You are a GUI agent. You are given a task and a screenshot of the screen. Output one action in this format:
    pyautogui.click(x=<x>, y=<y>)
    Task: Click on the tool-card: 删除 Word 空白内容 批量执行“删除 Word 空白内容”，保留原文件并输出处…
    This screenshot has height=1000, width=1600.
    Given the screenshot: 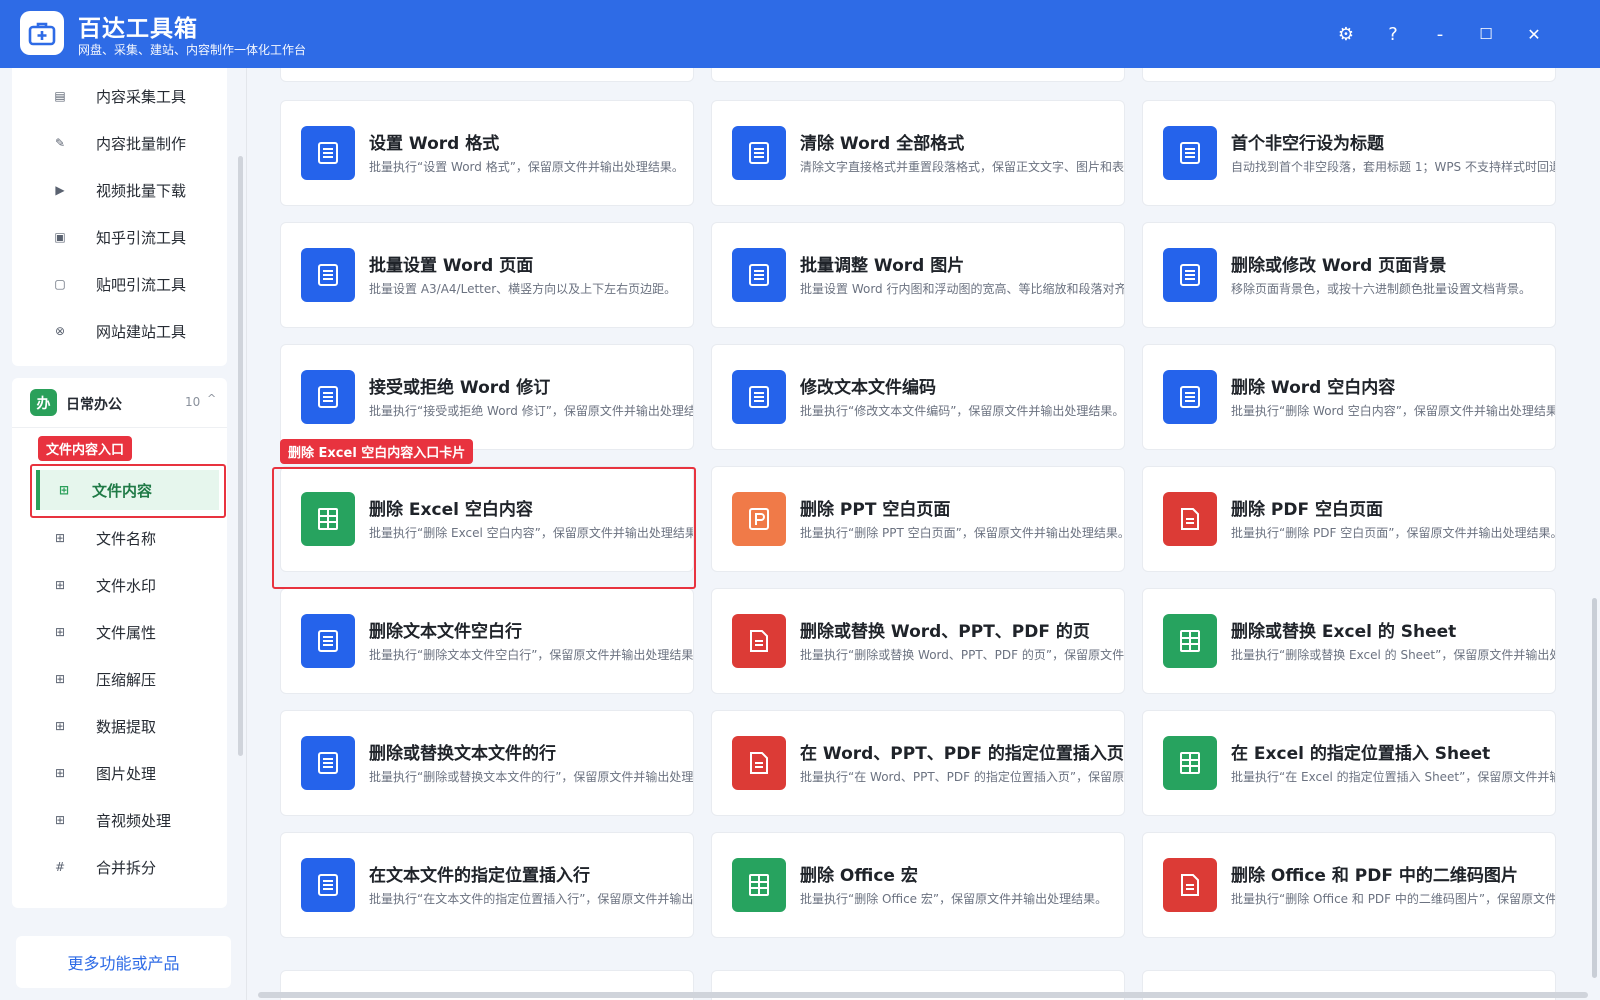 What is the action you would take?
    pyautogui.click(x=1349, y=397)
    